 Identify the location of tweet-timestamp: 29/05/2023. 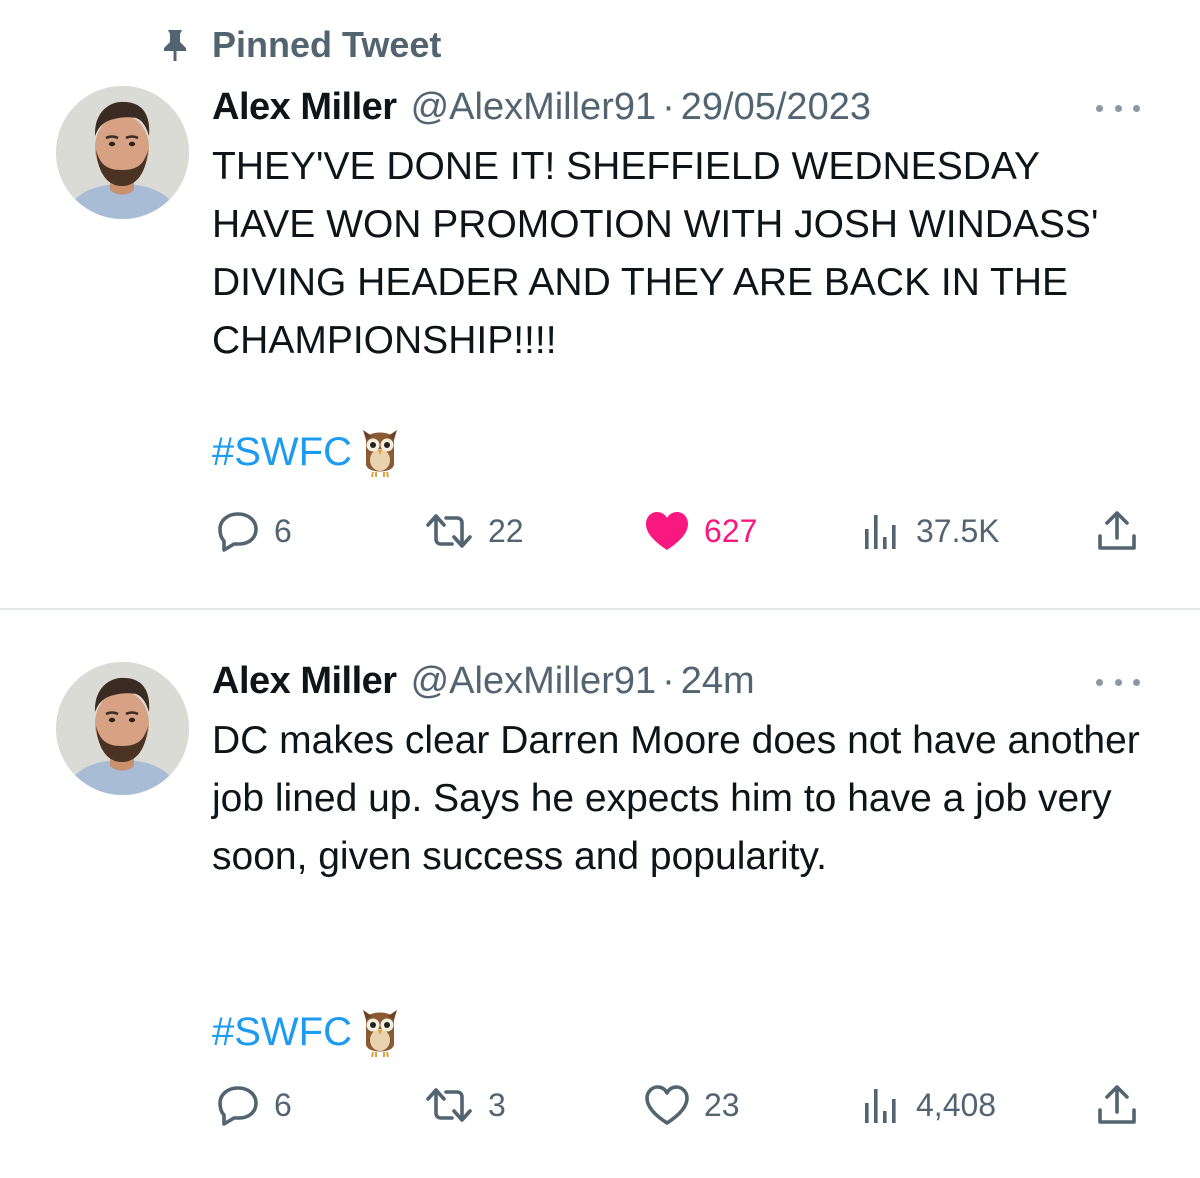
(776, 107).